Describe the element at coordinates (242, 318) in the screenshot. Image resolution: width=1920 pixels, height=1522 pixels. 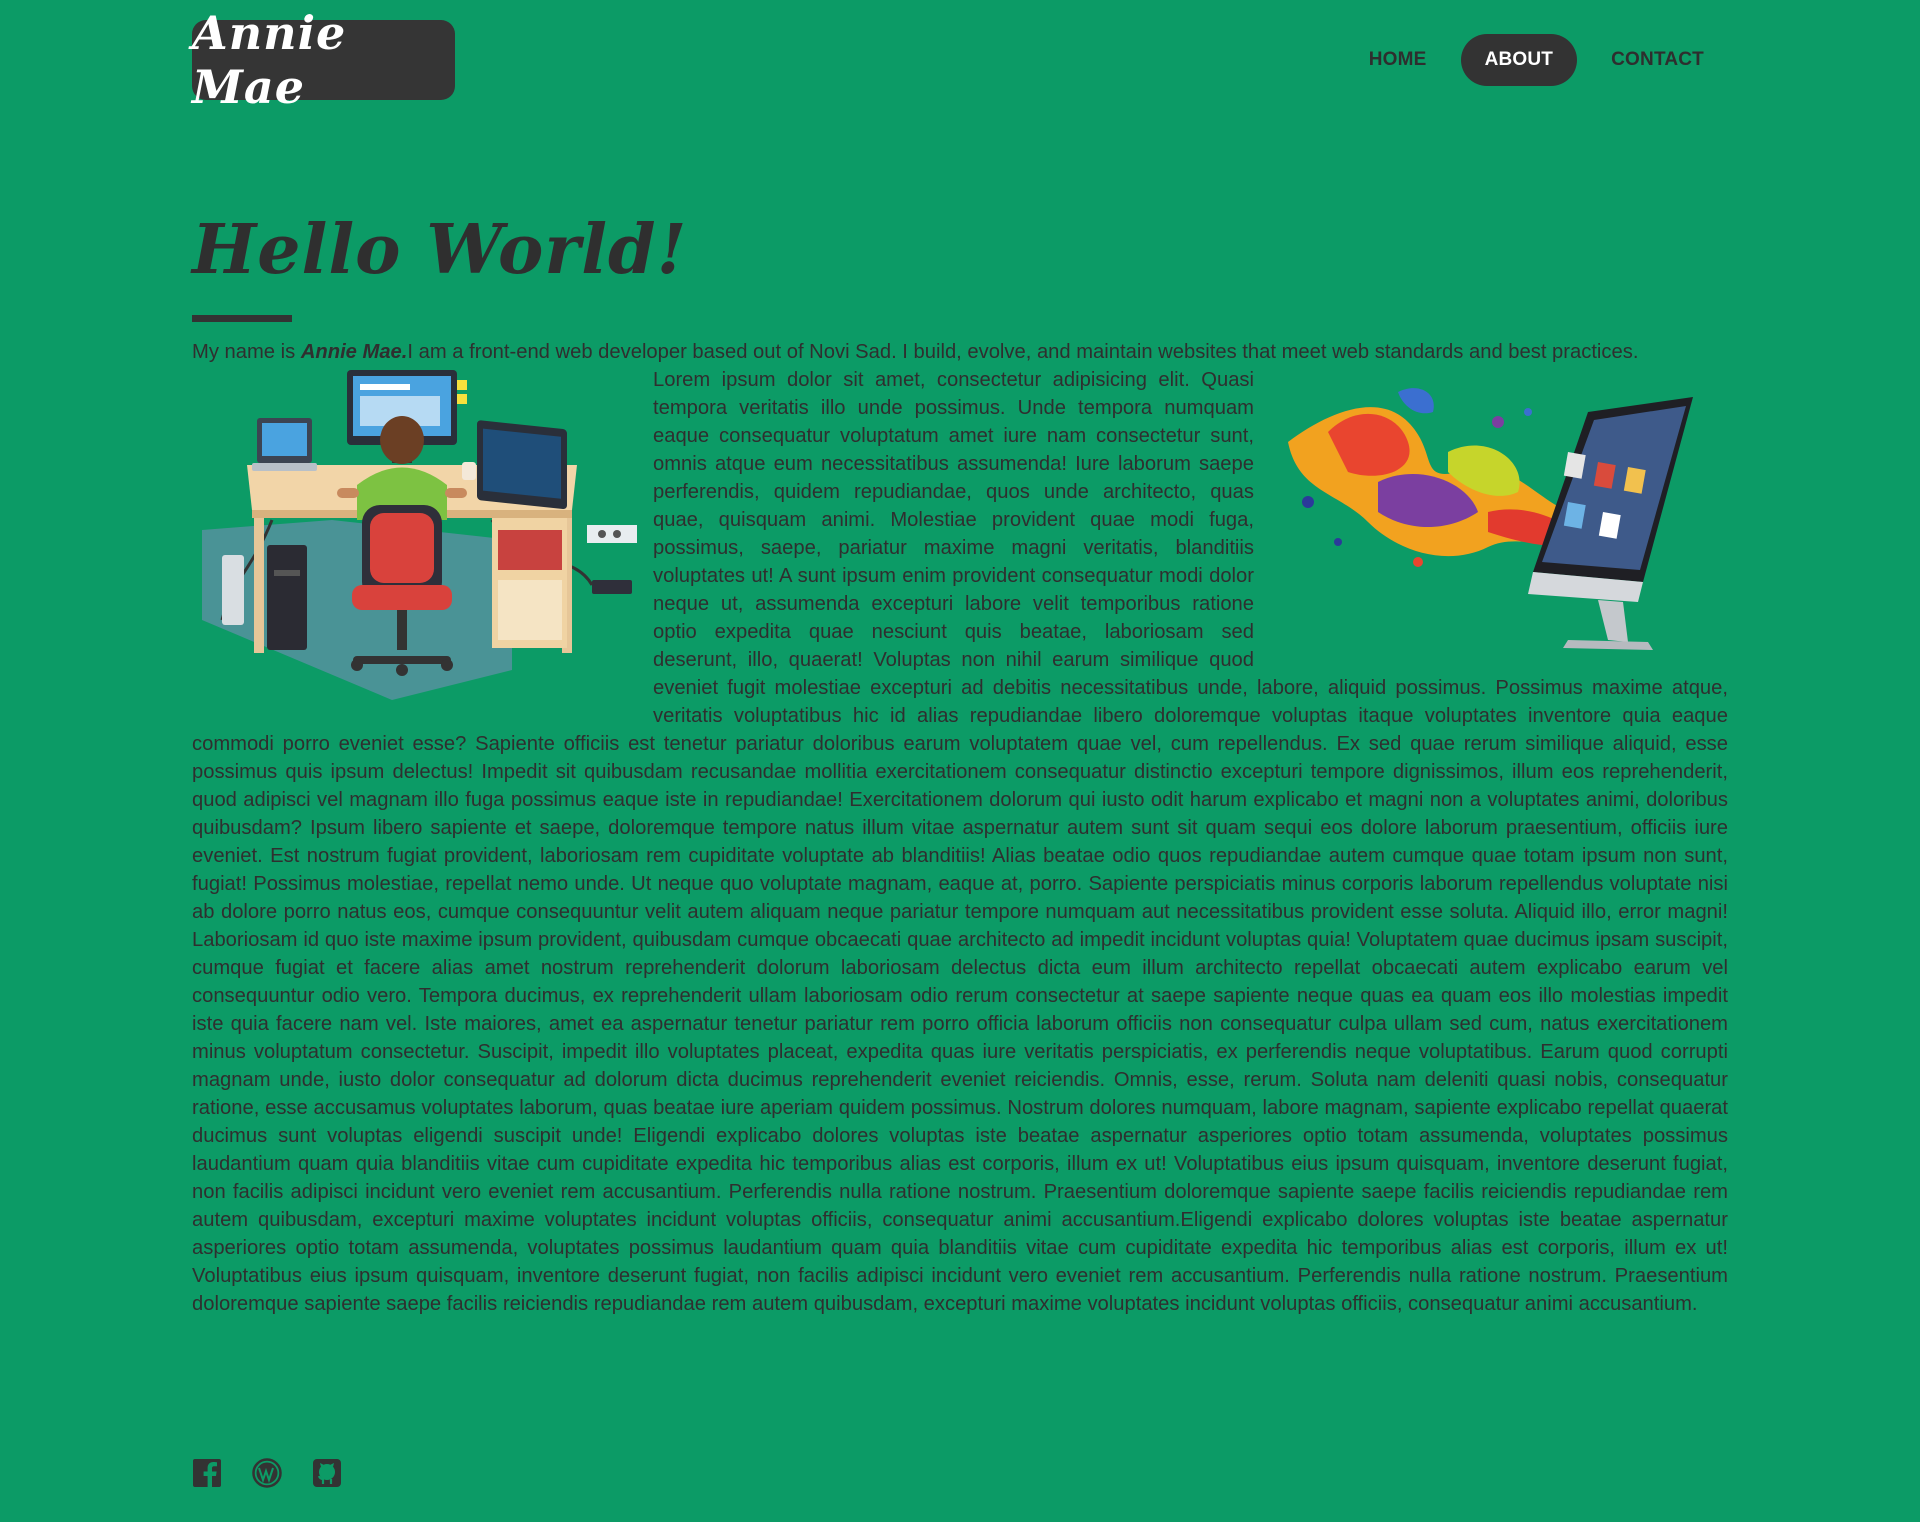
I see `title-underline` at that location.